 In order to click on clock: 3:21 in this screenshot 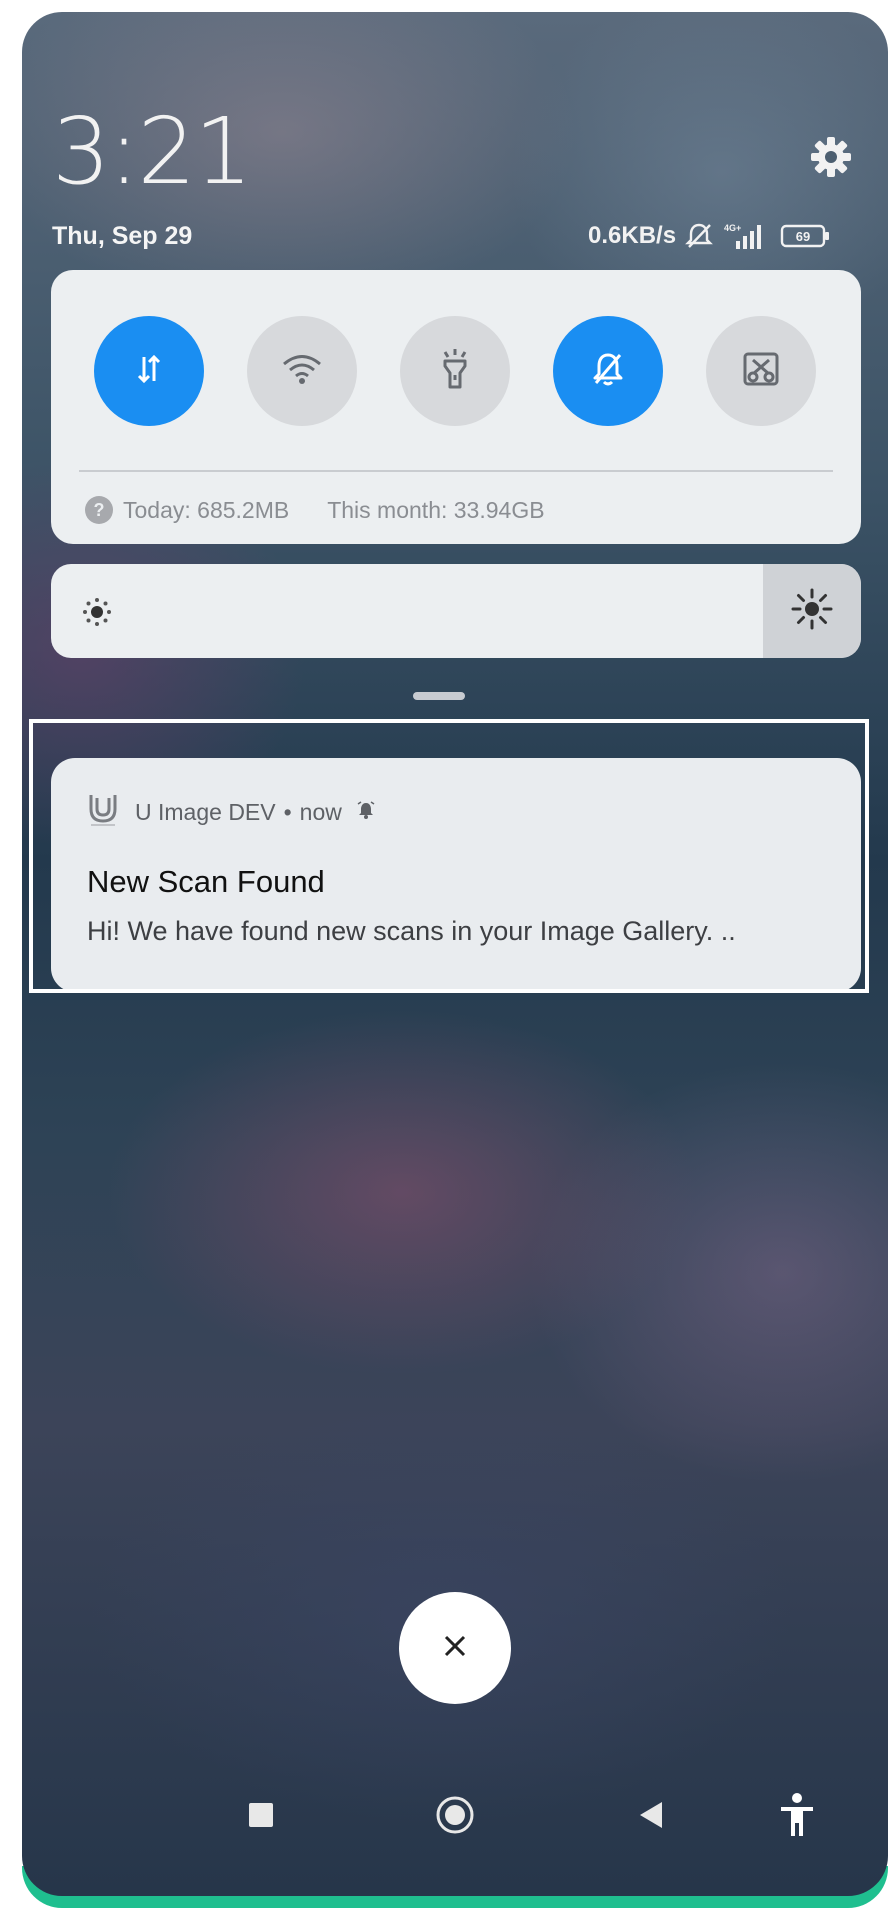, I will do `click(152, 151)`.